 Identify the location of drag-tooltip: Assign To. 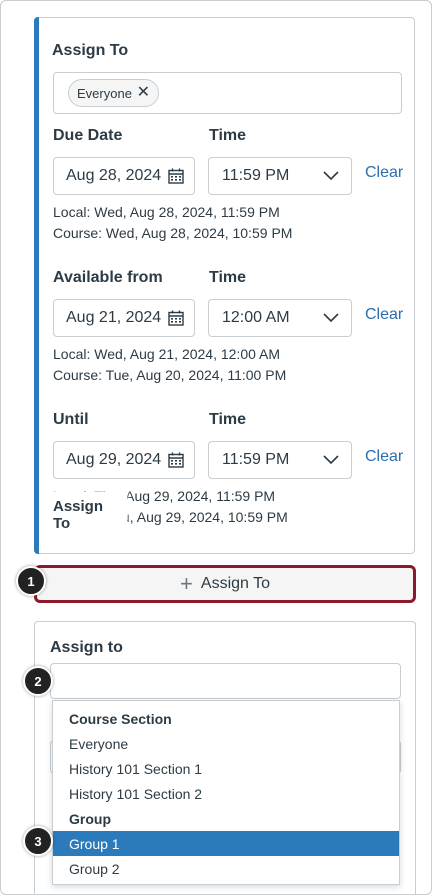
(88, 512).